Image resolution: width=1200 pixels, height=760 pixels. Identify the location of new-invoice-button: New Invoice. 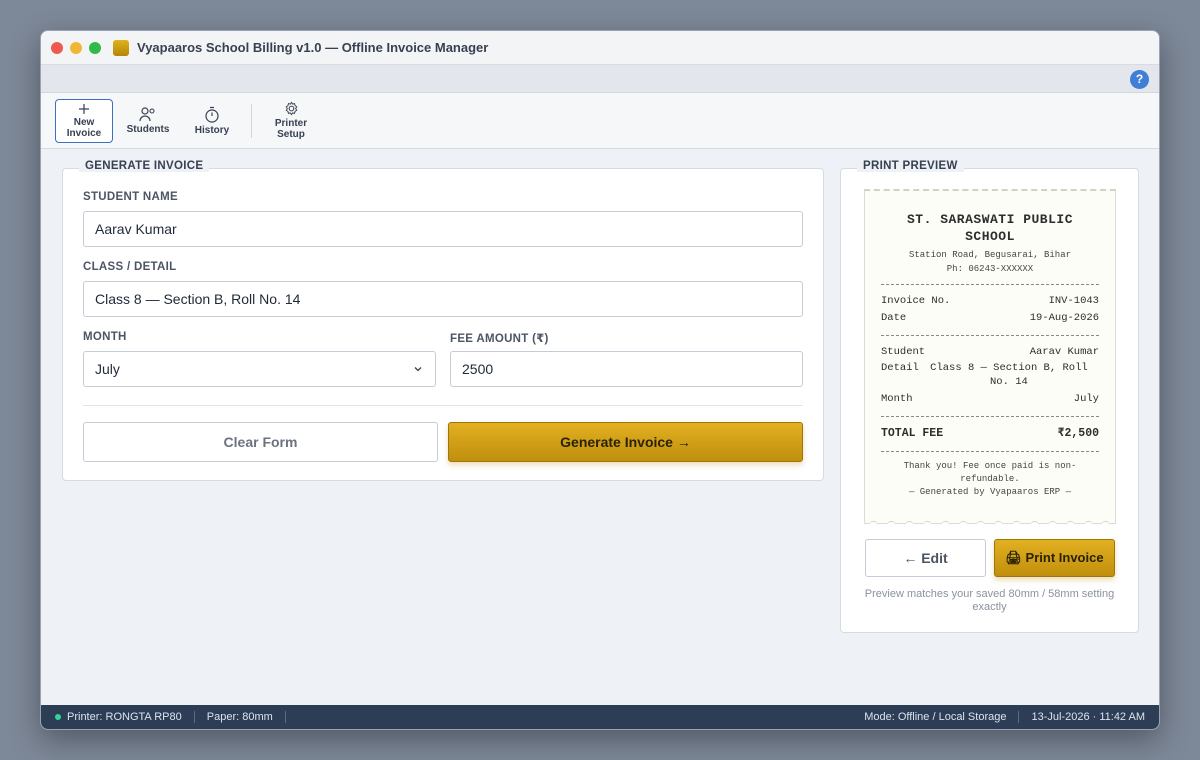
(84, 120).